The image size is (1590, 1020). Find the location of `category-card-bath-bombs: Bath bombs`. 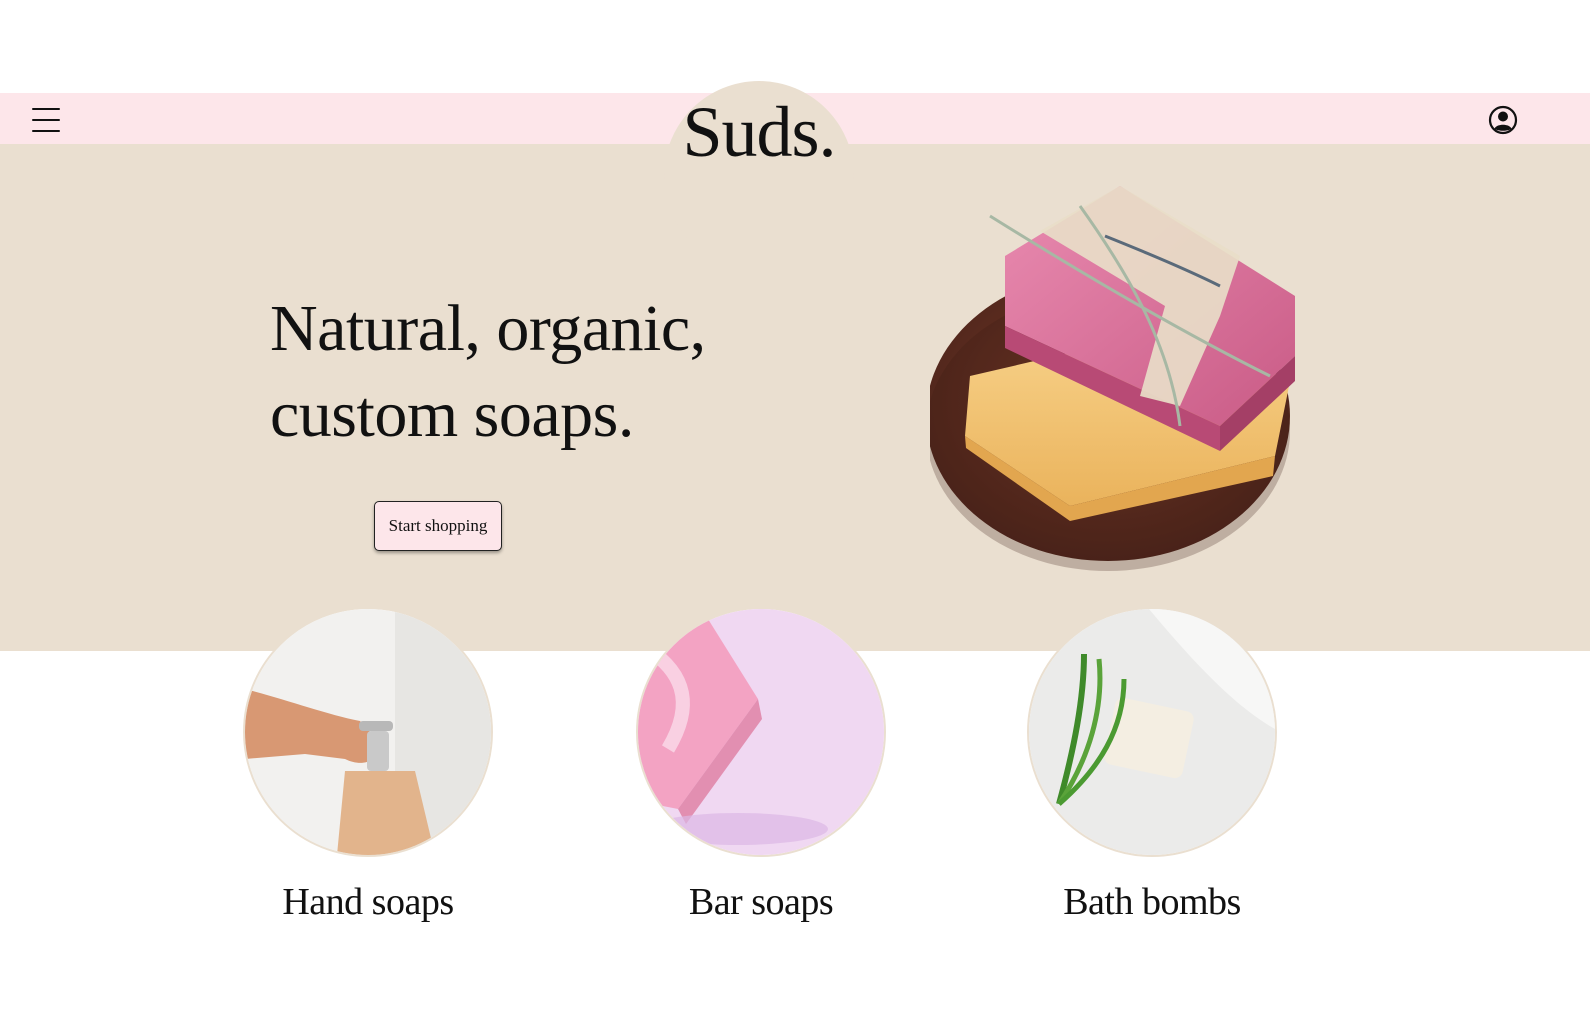

category-card-bath-bombs: Bath bombs is located at coordinates (1152, 772).